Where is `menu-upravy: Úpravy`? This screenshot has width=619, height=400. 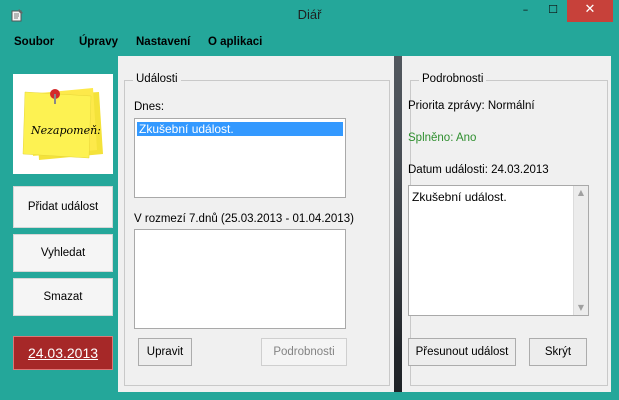 menu-upravy: Úpravy is located at coordinates (98, 42).